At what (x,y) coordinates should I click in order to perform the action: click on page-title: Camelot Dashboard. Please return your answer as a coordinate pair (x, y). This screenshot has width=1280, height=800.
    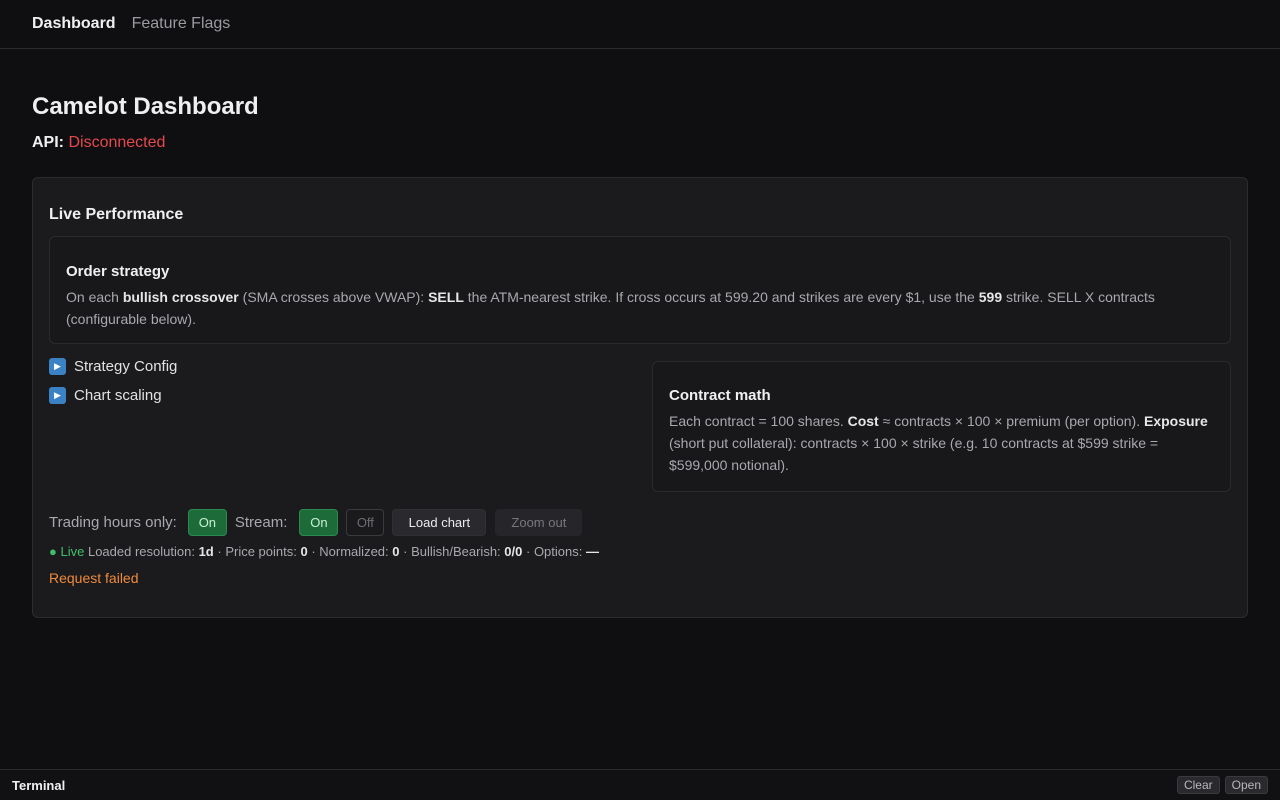
    Looking at the image, I should click on (145, 106).